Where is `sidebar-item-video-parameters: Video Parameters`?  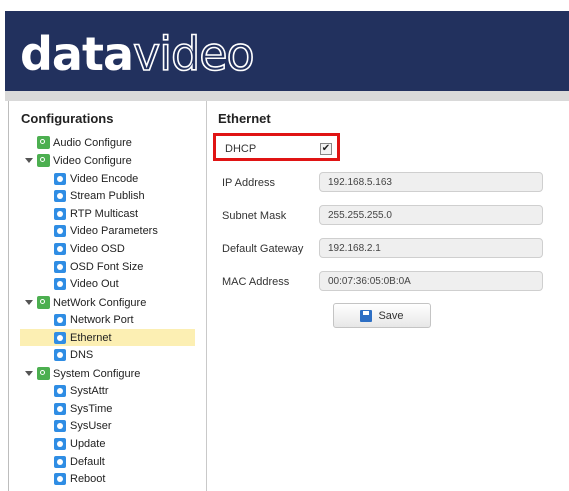 sidebar-item-video-parameters: Video Parameters is located at coordinates (106, 230).